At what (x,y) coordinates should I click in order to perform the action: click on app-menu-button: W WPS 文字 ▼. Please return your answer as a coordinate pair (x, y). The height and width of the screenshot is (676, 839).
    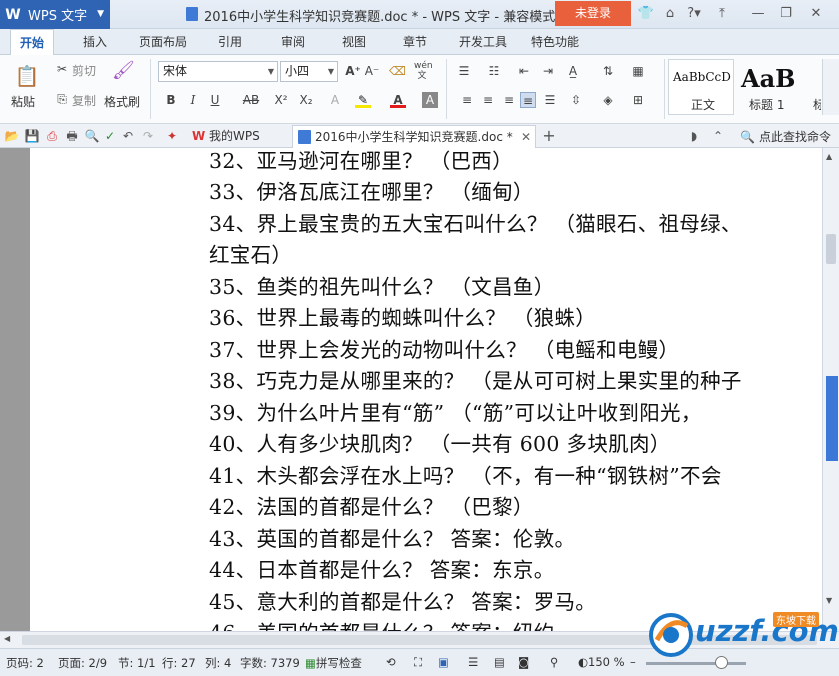
    Looking at the image, I should click on (55, 14).